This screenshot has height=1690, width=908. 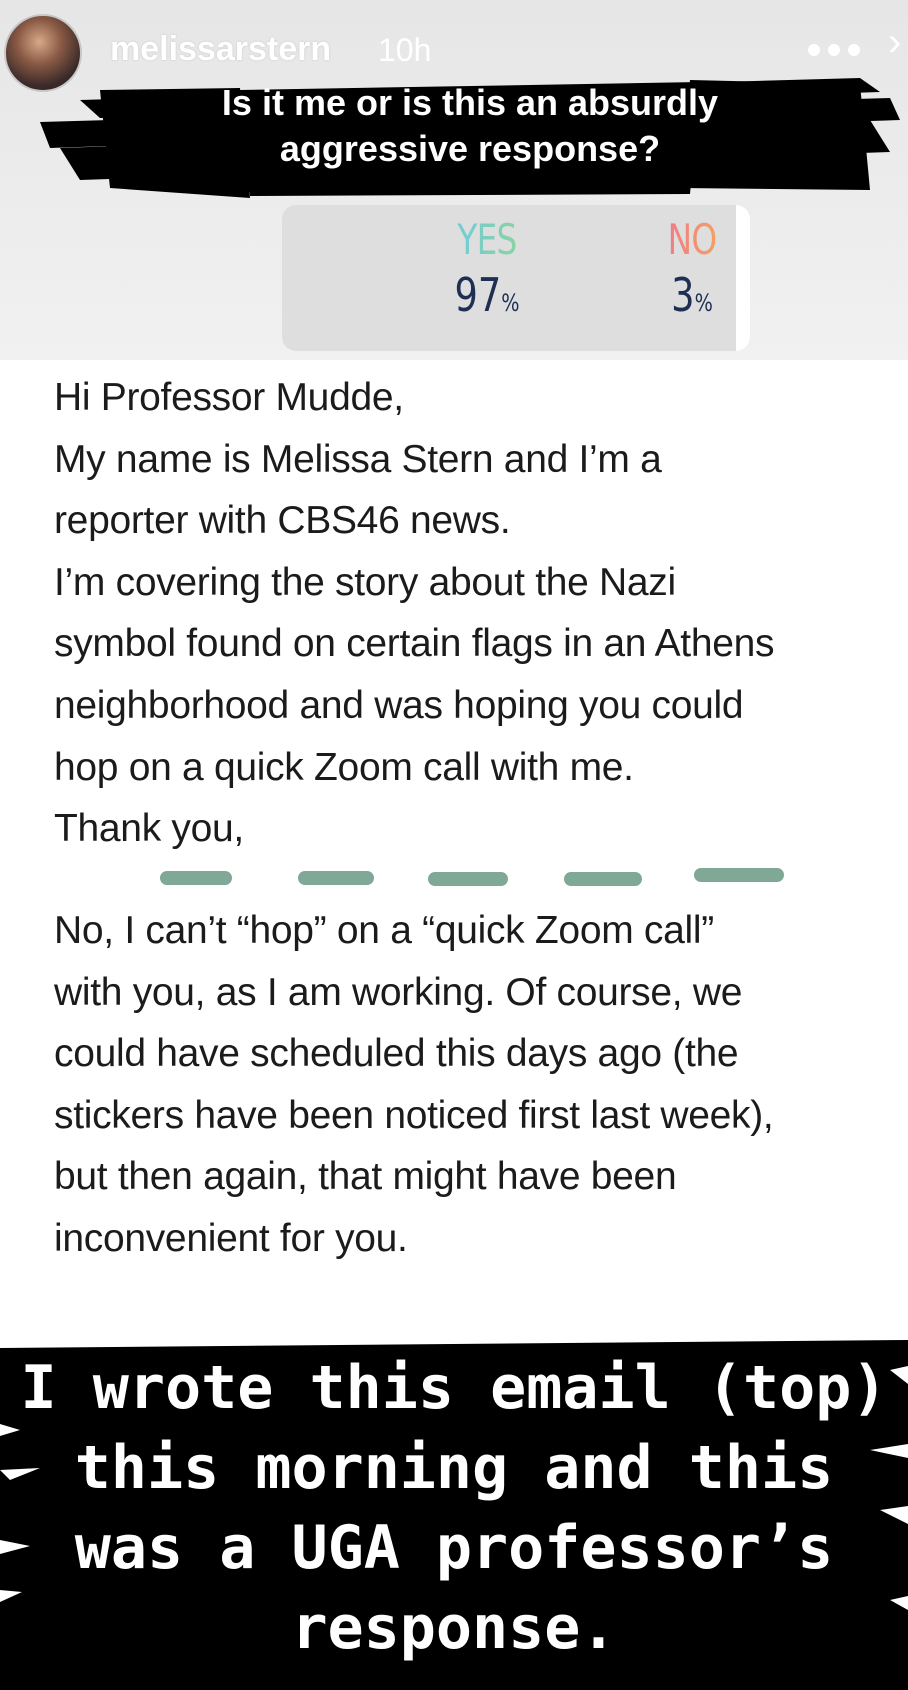 I want to click on close-icon: ›, so click(x=894, y=42).